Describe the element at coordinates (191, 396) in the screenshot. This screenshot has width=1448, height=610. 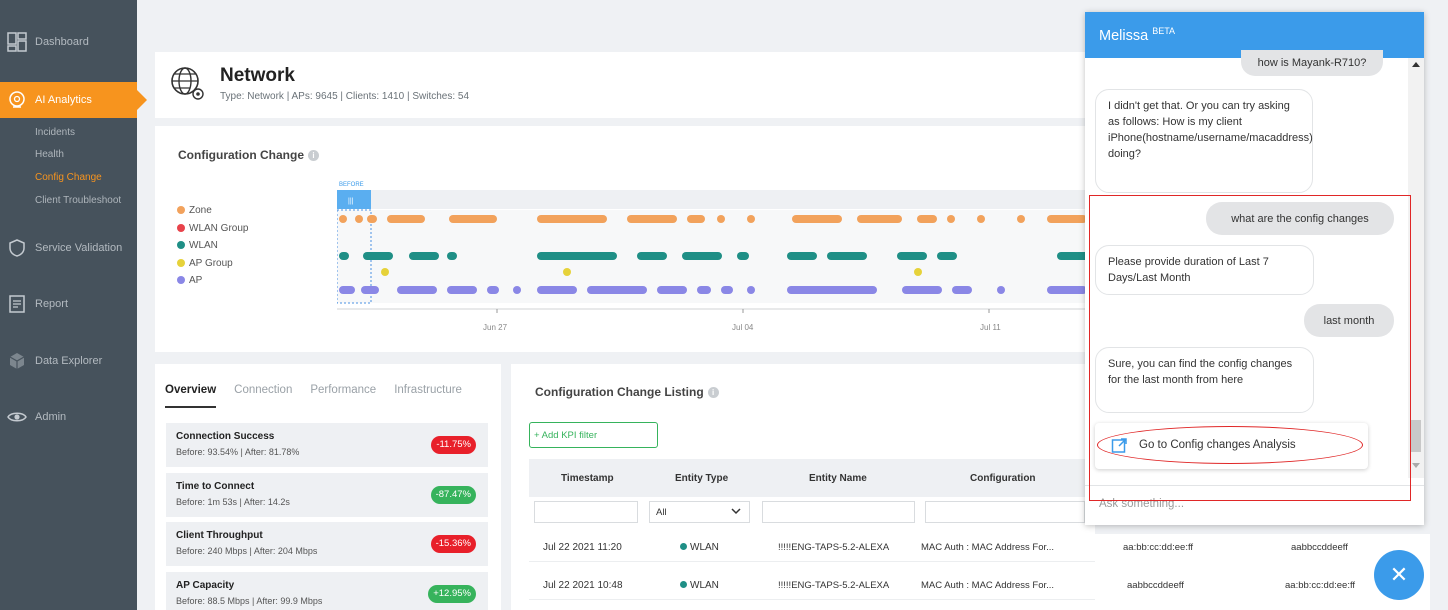
I see `tab-overview: Overview` at that location.